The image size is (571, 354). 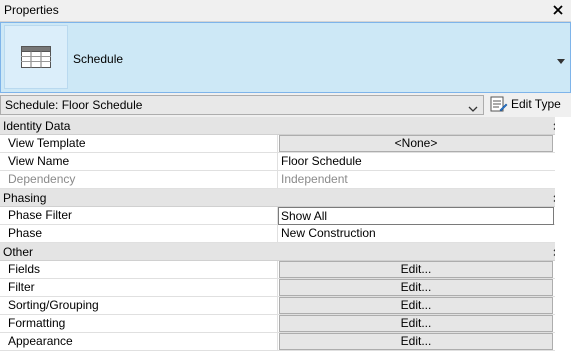 I want to click on view-selector-row: Schedule: Floor Schedule Edit Type, so click(x=285, y=105).